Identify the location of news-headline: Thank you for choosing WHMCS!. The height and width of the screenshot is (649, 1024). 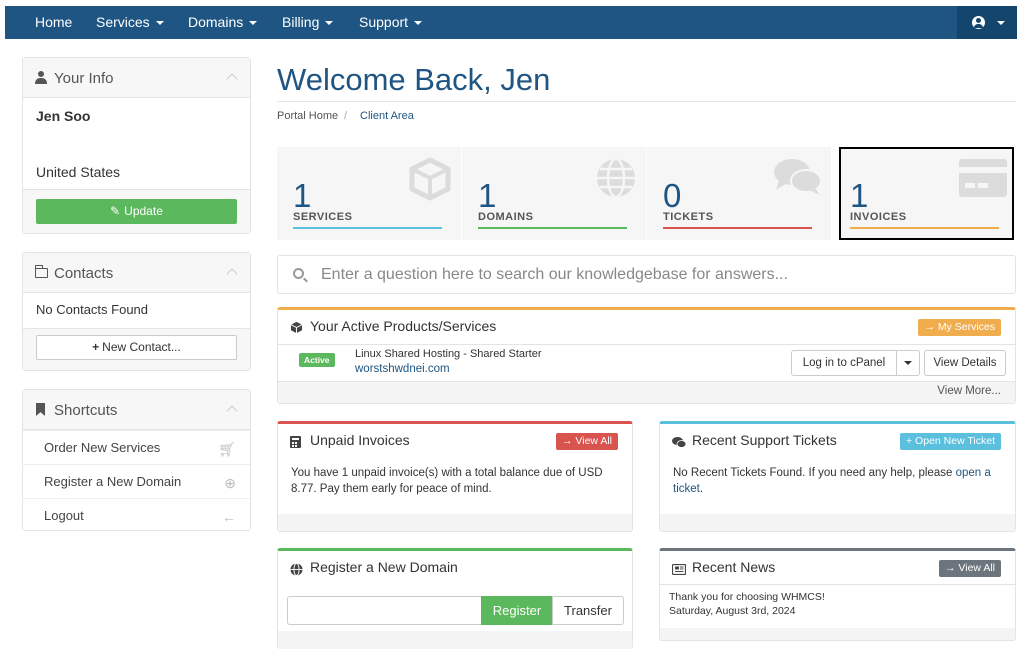
(747, 597).